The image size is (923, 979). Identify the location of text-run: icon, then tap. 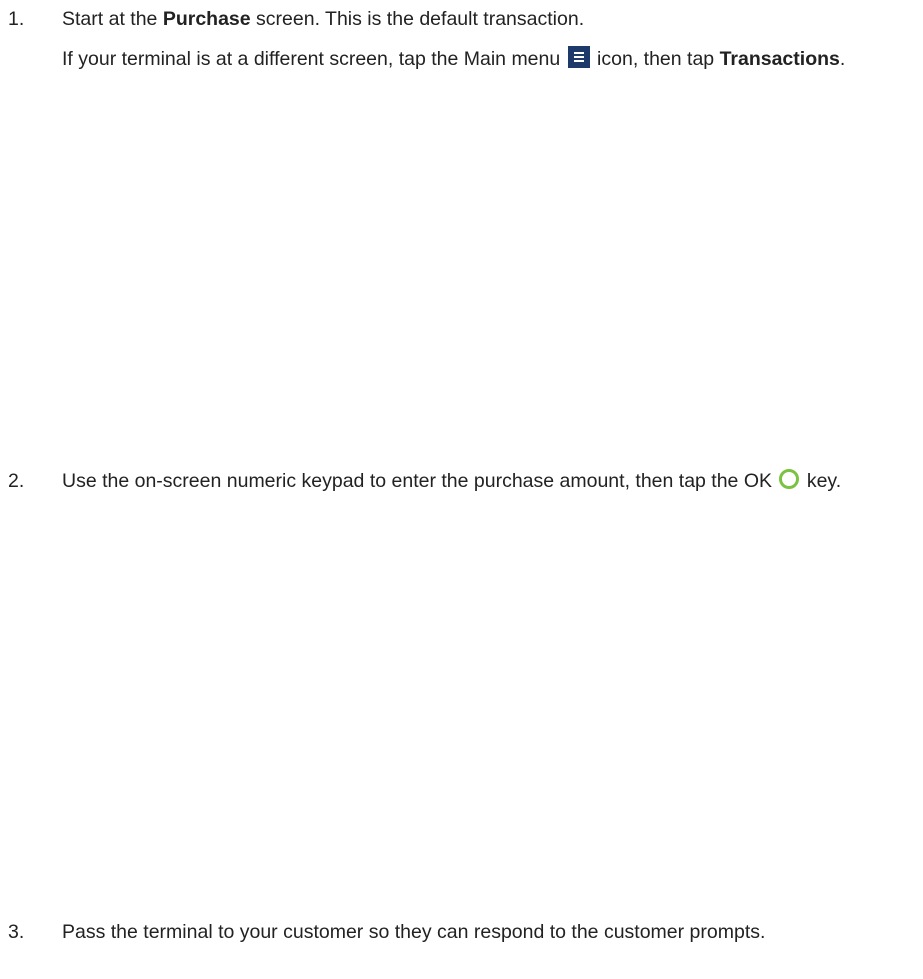
(655, 59).